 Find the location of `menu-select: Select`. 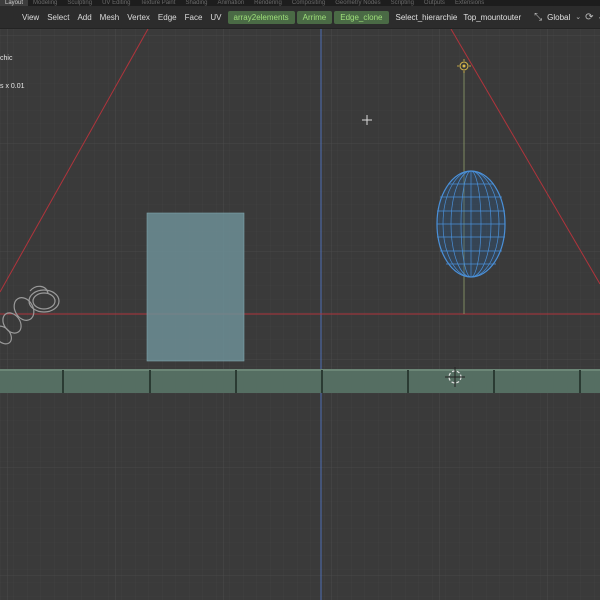

menu-select: Select is located at coordinates (58, 17).